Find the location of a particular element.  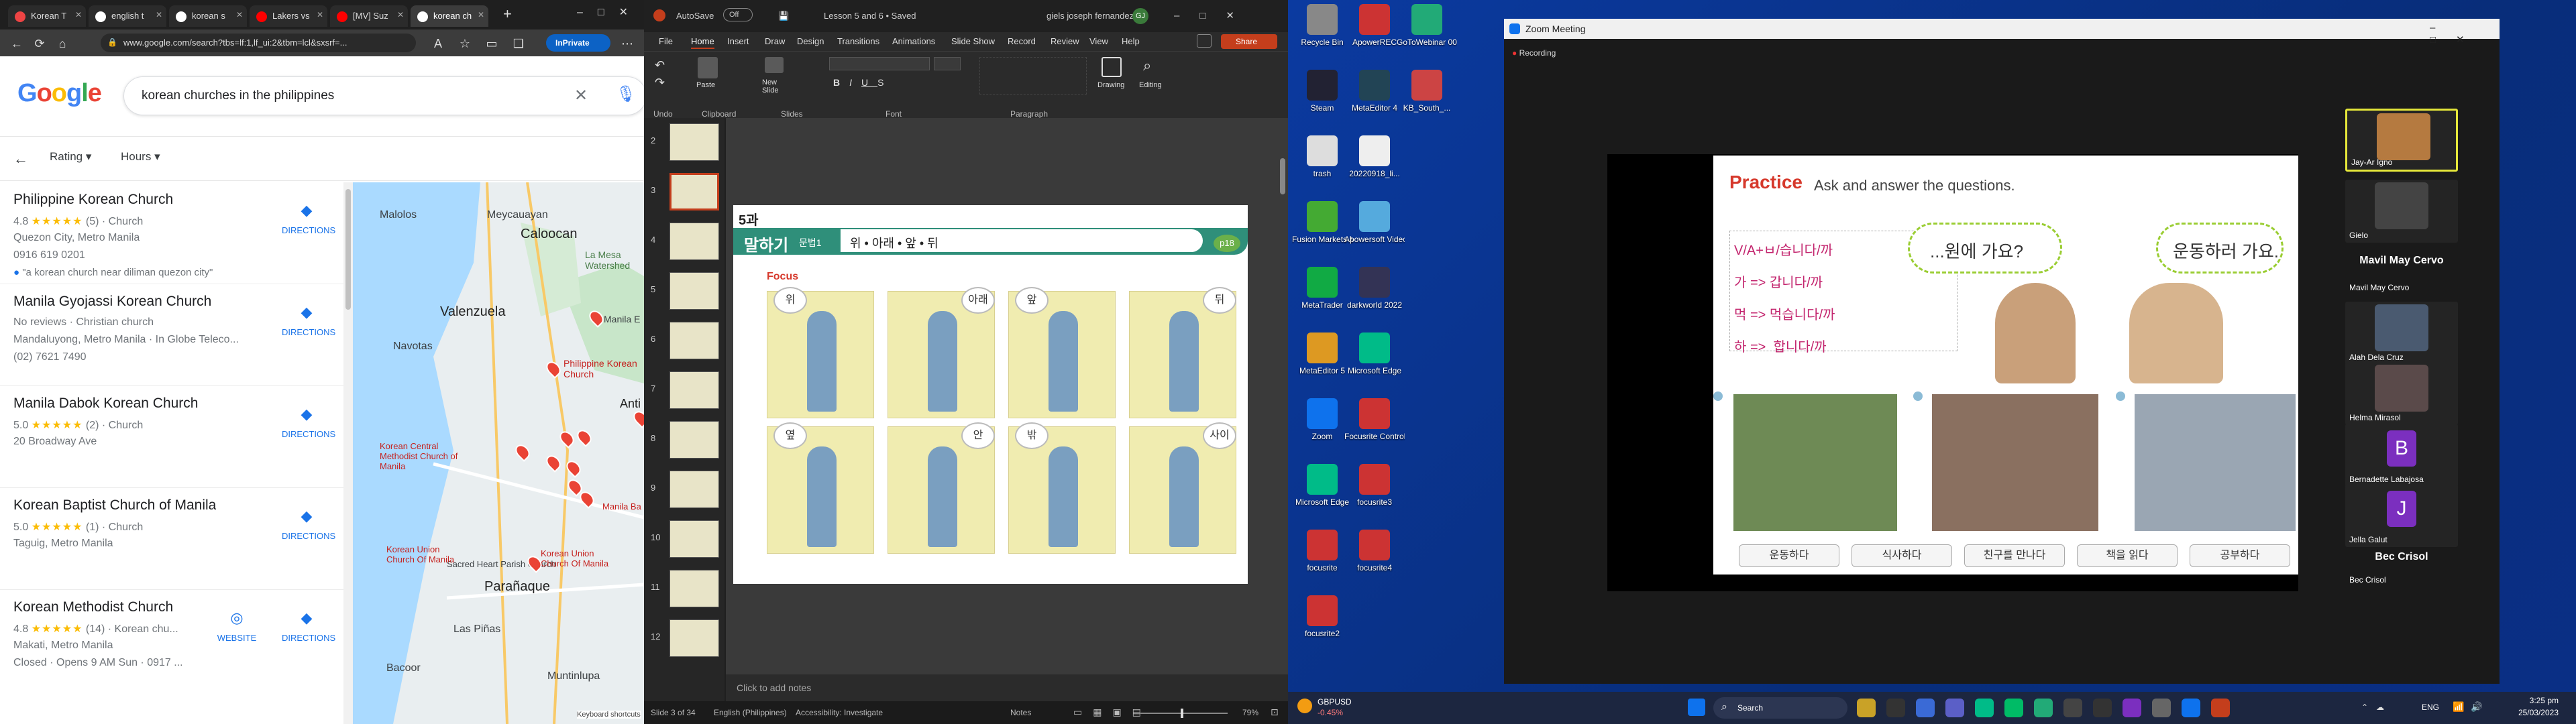

result-name: Manila Gyojassi Korean Church is located at coordinates (112, 302).